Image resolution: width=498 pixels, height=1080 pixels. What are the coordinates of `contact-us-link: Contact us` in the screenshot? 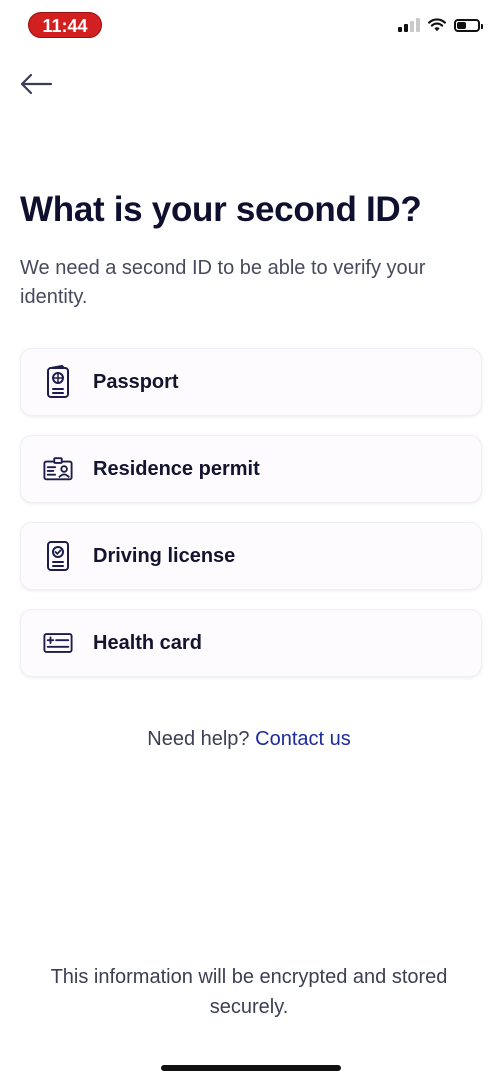 It's located at (303, 739).